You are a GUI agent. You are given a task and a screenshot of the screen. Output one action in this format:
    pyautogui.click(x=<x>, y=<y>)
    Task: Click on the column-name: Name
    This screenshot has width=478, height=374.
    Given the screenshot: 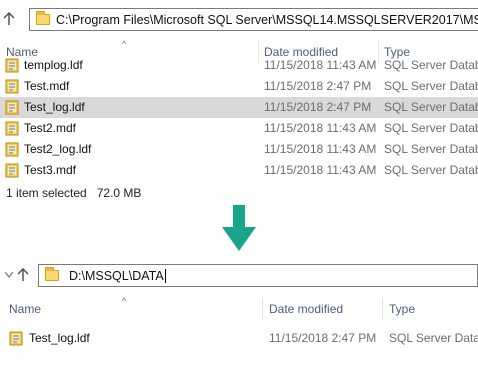 What is the action you would take?
    pyautogui.click(x=25, y=309)
    